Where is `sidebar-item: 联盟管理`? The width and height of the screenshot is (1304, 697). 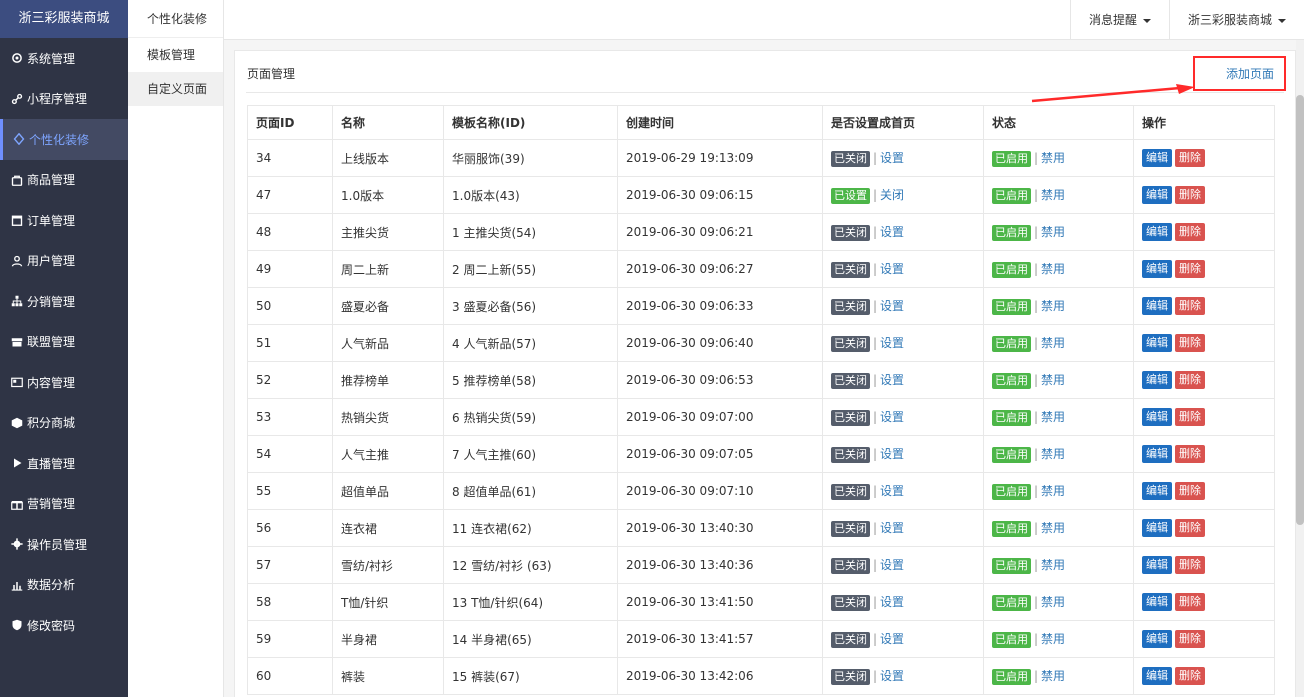
sidebar-item: 联盟管理 is located at coordinates (64, 342).